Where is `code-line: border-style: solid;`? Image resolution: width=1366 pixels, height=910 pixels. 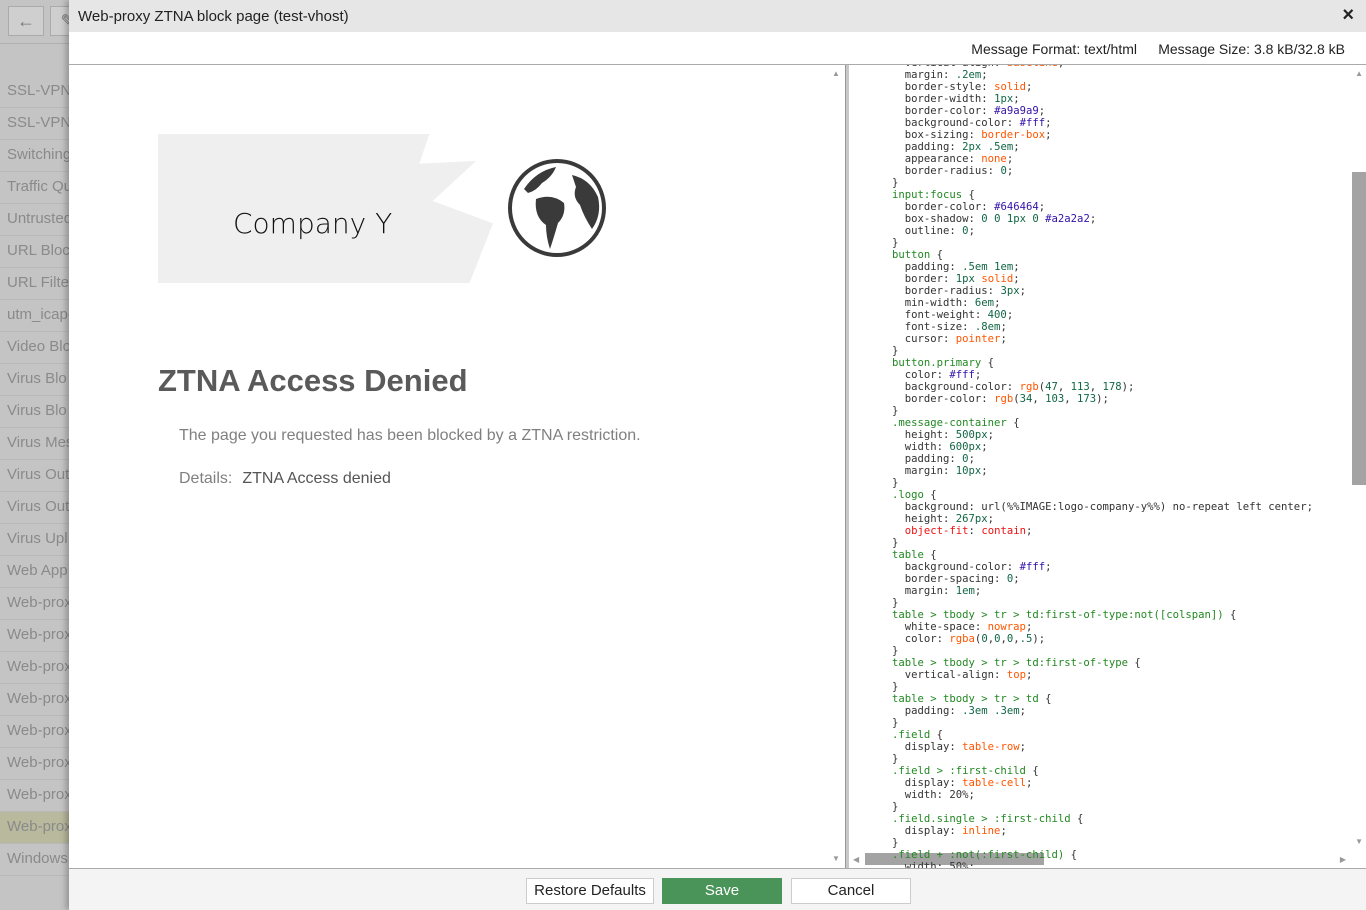
code-line: border-style: solid; is located at coordinates (962, 87).